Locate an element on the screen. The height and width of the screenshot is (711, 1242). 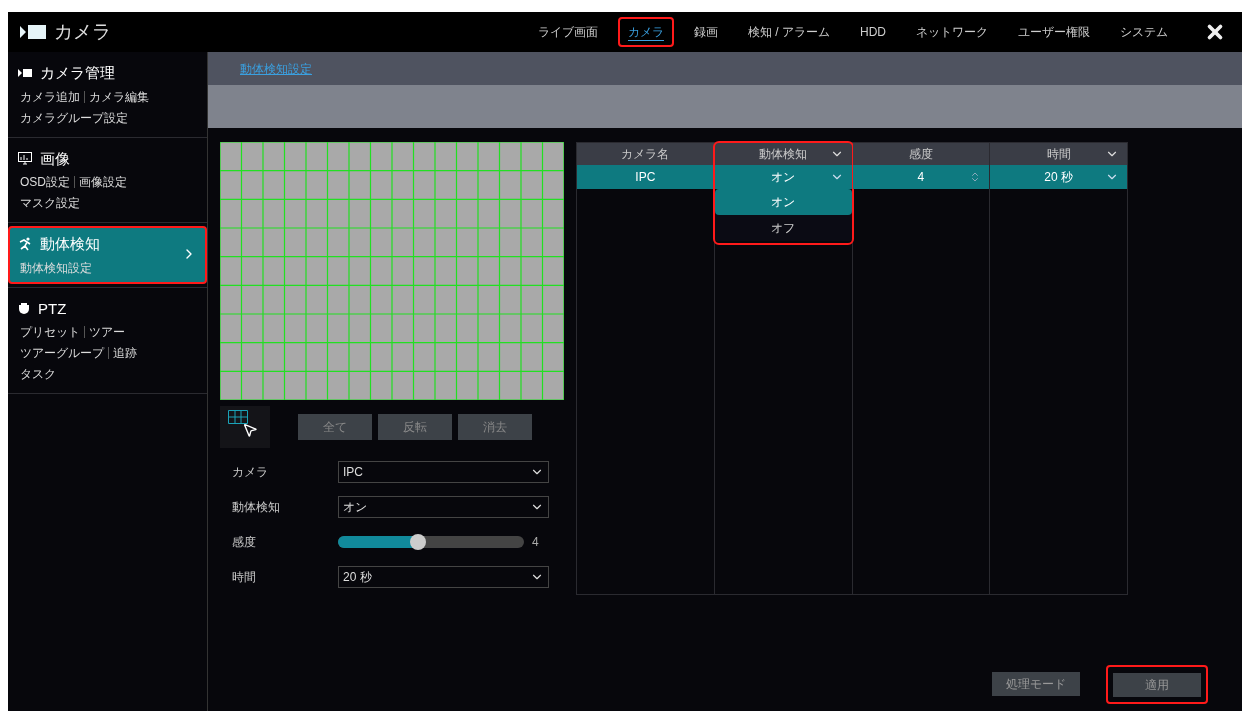
sidebar-link: カメラ編集 is located at coordinates (119, 96).